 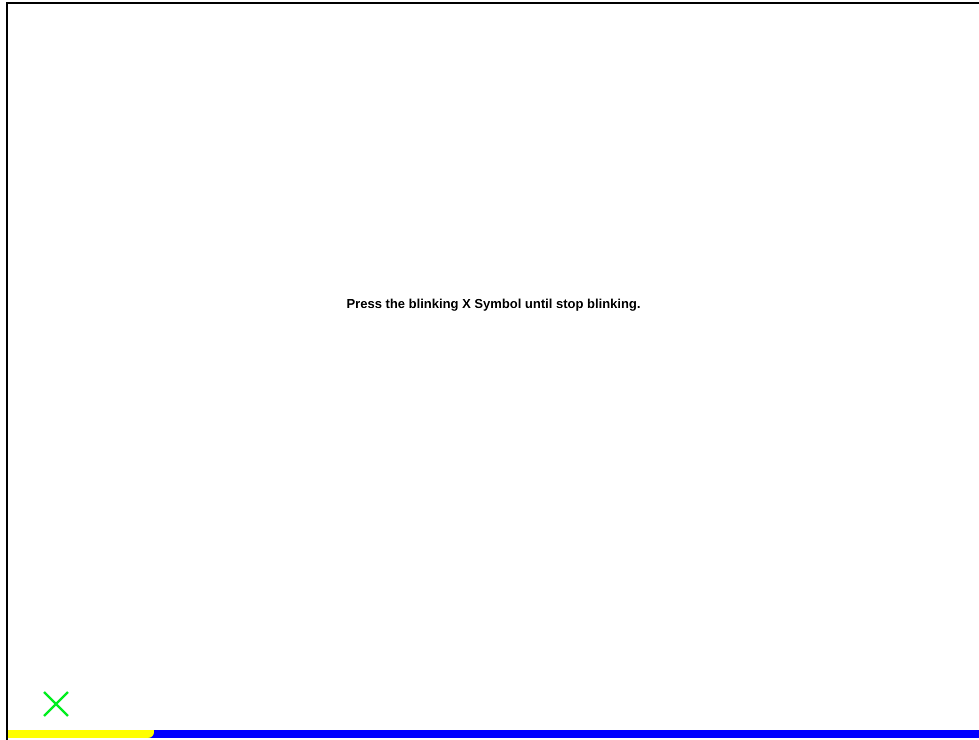 What do you see at coordinates (56, 704) in the screenshot?
I see `close-icon` at bounding box center [56, 704].